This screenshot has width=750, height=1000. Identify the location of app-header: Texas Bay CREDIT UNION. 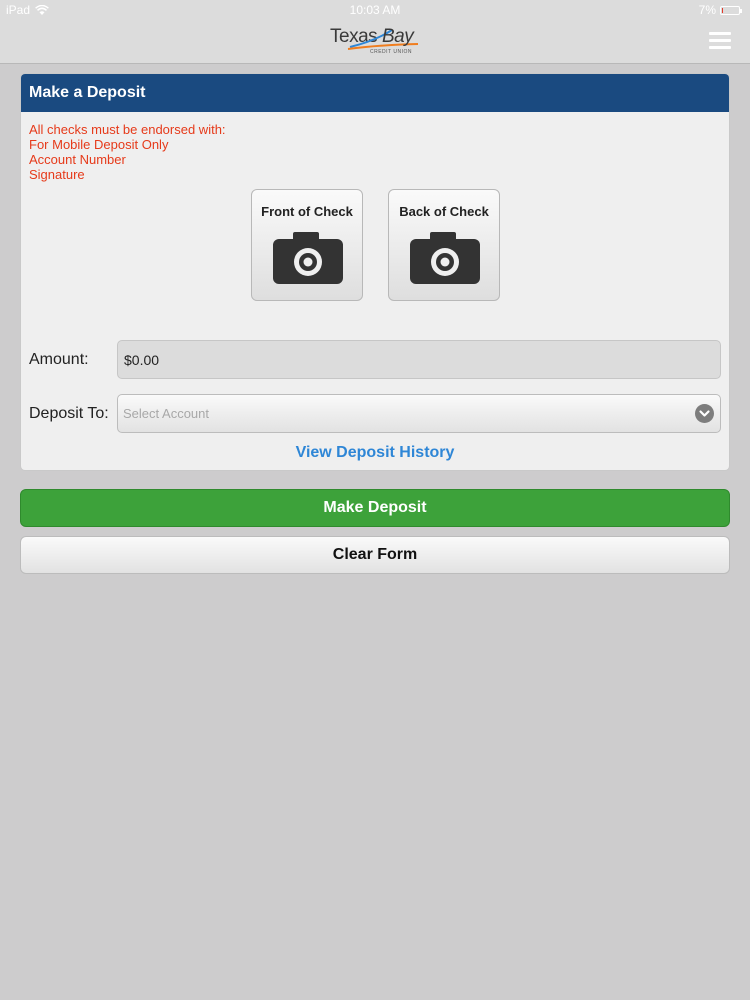
(375, 42).